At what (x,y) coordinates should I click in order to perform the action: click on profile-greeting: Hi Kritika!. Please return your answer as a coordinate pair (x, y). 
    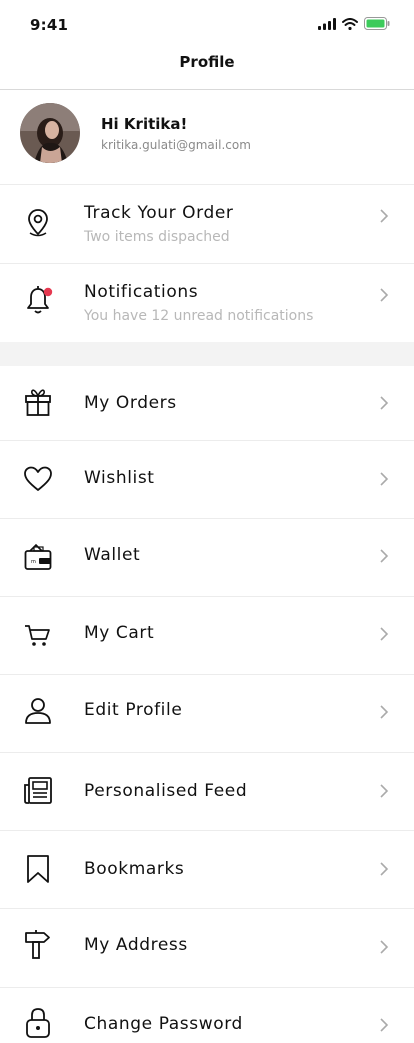
    Looking at the image, I should click on (144, 124).